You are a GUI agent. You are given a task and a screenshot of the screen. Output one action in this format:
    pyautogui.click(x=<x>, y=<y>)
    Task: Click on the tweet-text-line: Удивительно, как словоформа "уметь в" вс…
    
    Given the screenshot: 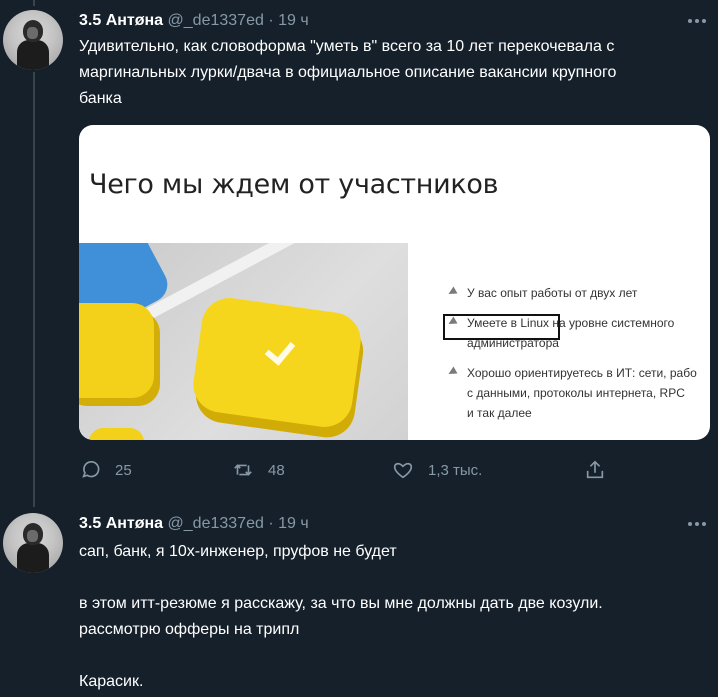 What is the action you would take?
    pyautogui.click(x=347, y=46)
    